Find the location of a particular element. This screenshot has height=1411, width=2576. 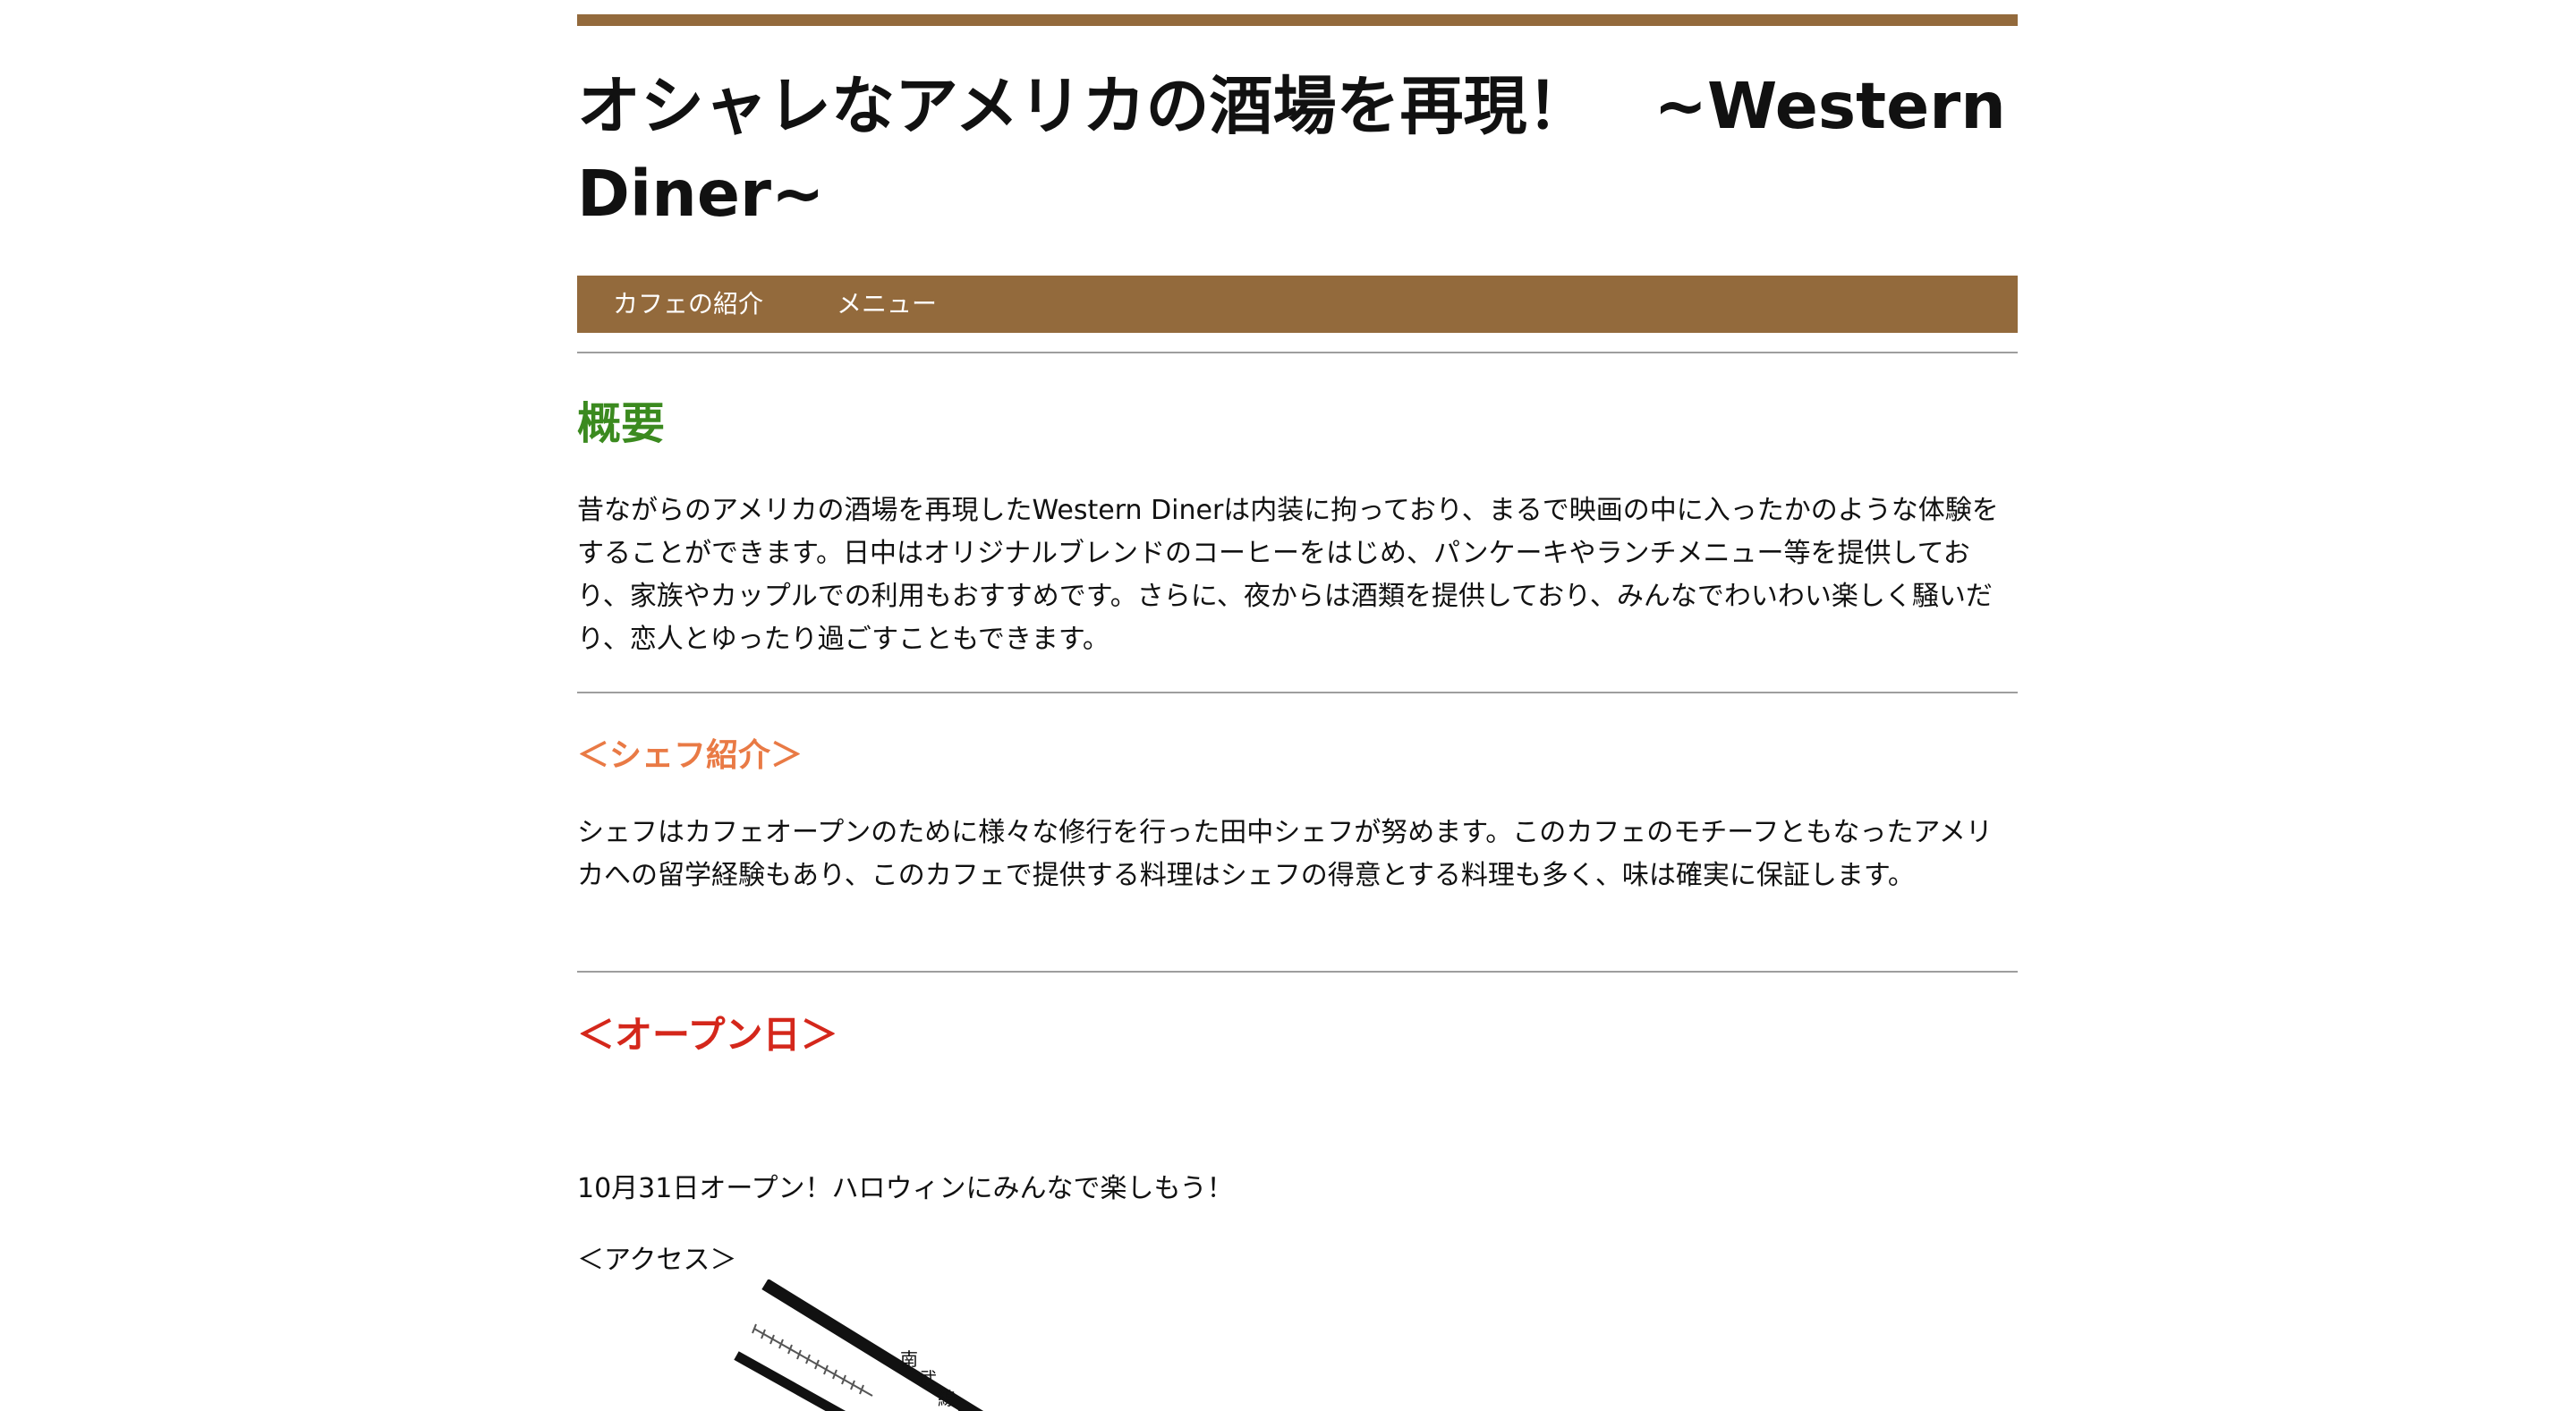

chef-heading: ＜シェフ紹介＞ is located at coordinates (690, 755).